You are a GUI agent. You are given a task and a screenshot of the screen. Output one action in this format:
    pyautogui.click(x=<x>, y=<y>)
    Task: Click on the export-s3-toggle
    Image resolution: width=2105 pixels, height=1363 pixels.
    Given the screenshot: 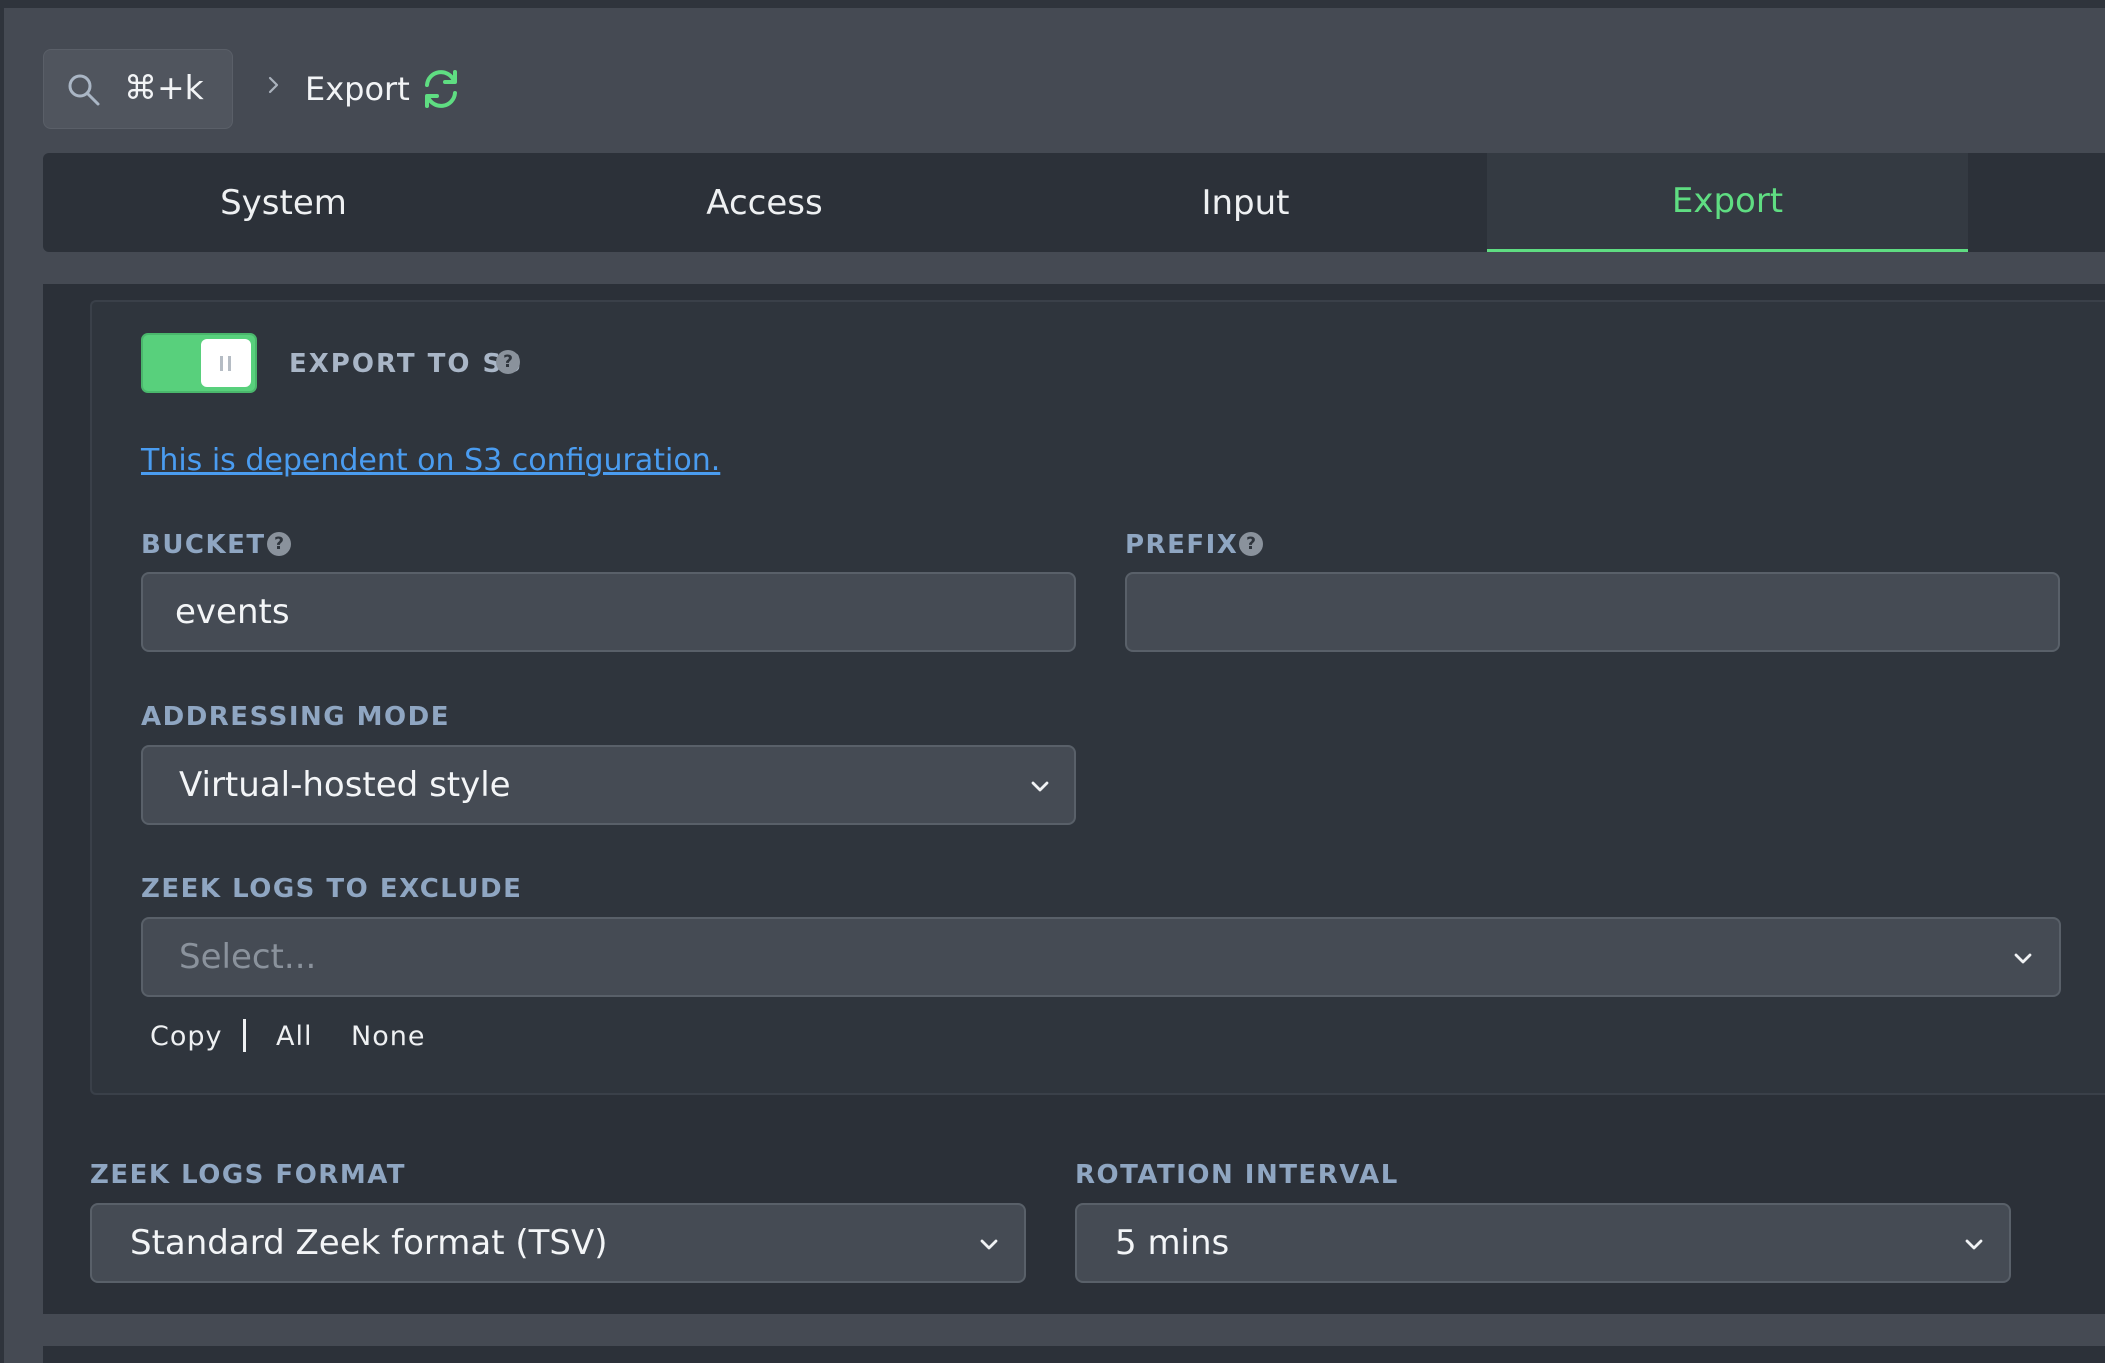 What is the action you would take?
    pyautogui.click(x=199, y=363)
    